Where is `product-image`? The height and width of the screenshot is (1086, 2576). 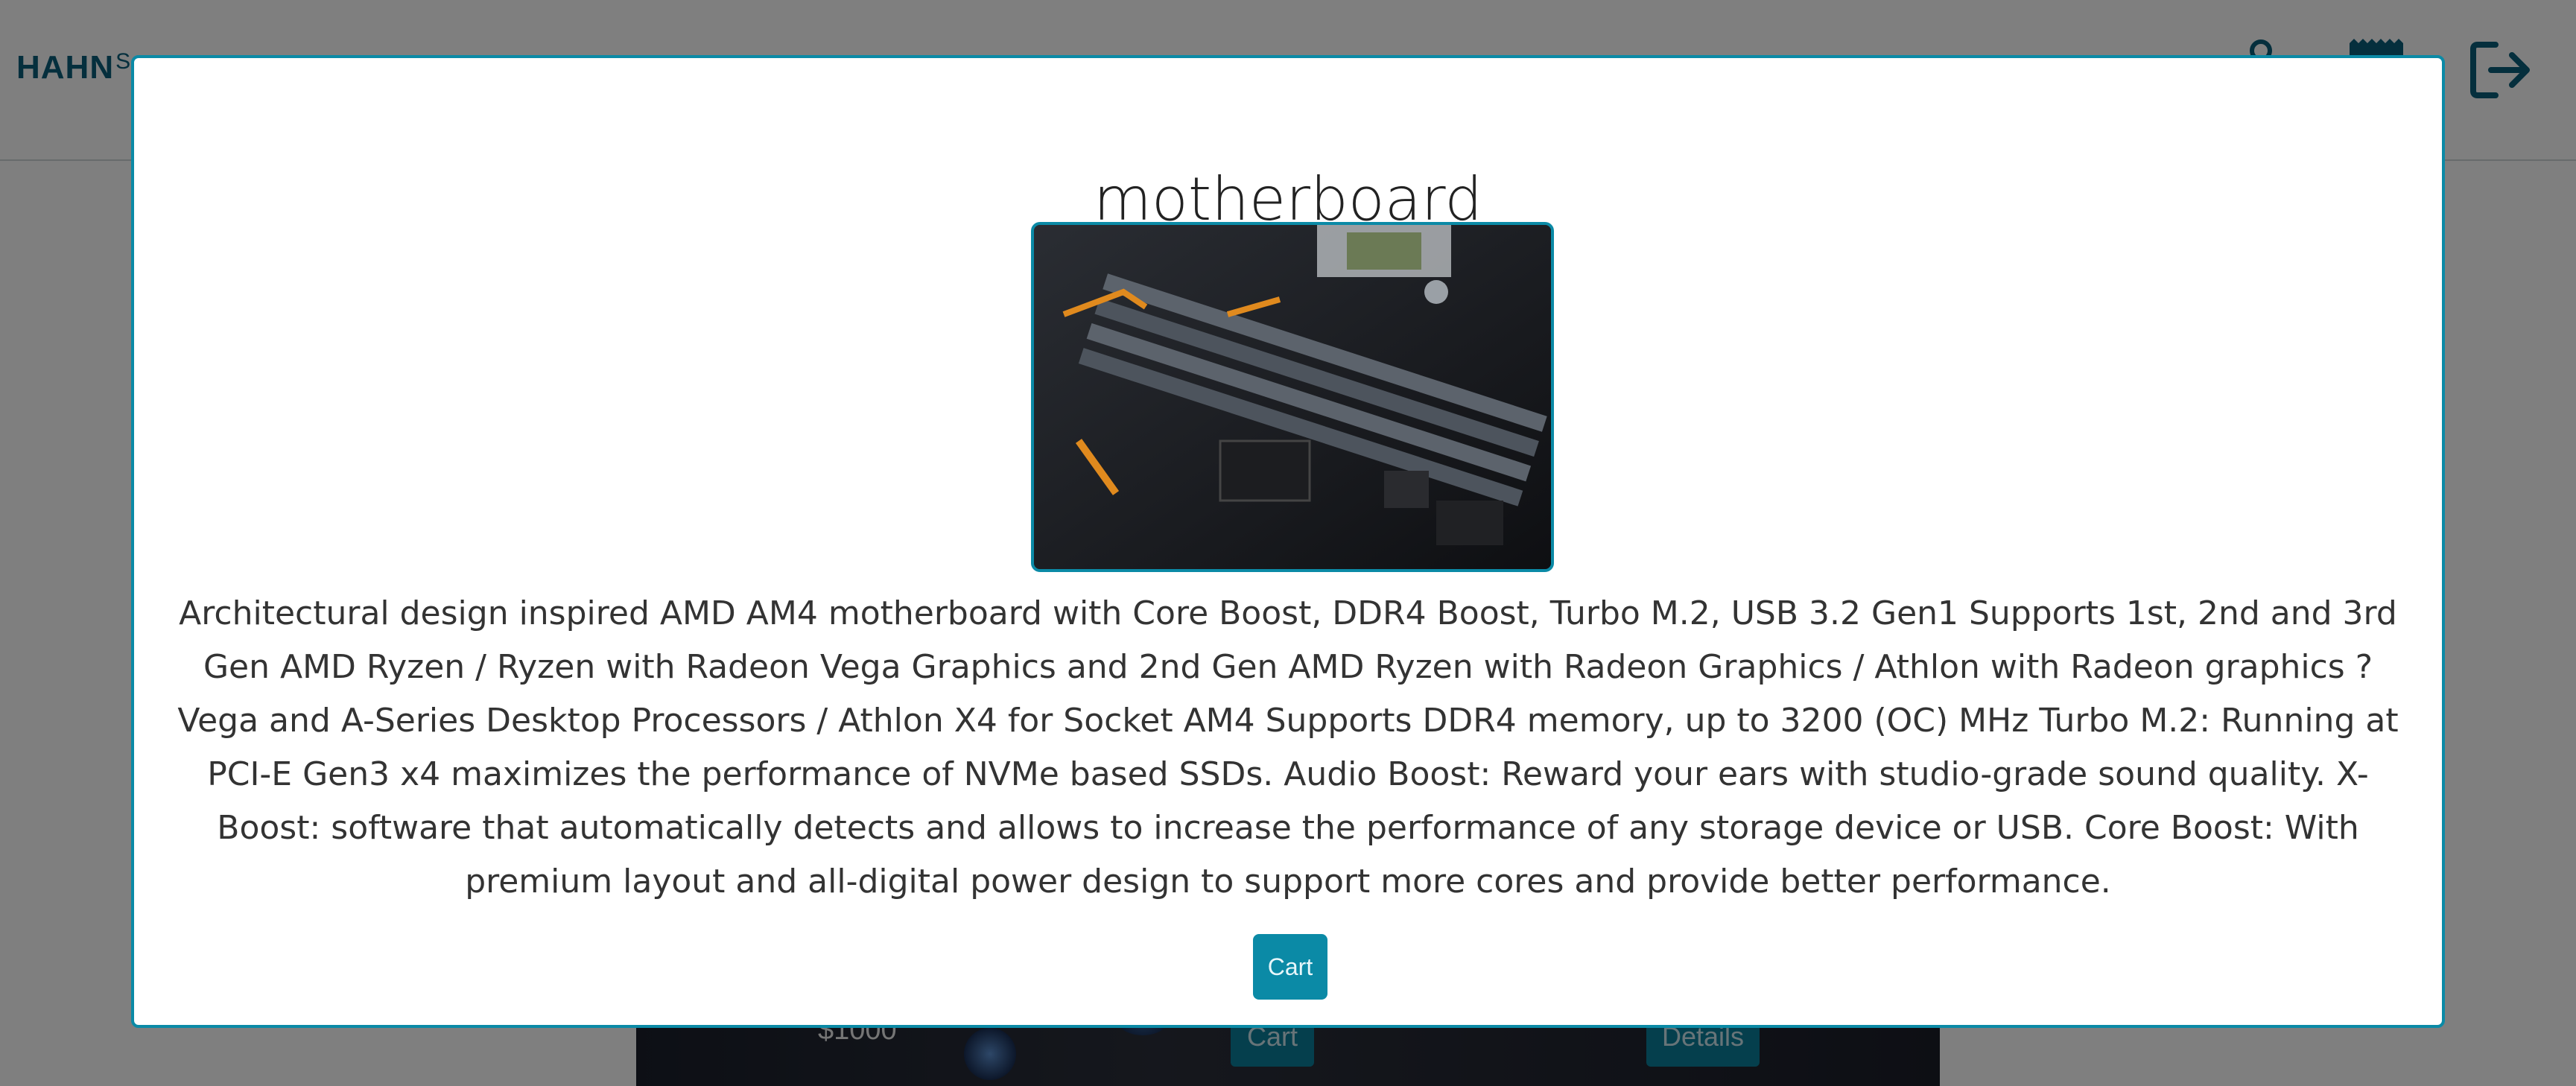
product-image is located at coordinates (1292, 397).